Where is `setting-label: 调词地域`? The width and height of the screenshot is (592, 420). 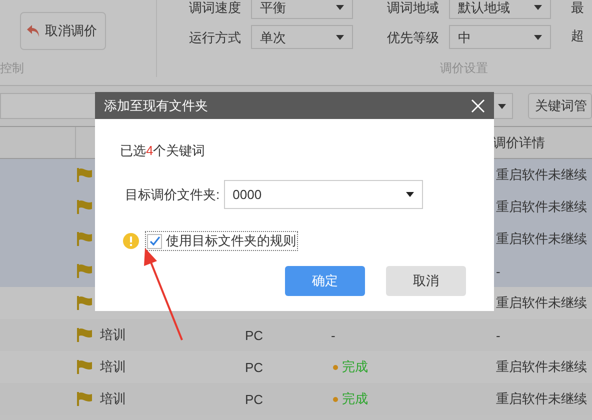 setting-label: 调词地域 is located at coordinates (413, 7).